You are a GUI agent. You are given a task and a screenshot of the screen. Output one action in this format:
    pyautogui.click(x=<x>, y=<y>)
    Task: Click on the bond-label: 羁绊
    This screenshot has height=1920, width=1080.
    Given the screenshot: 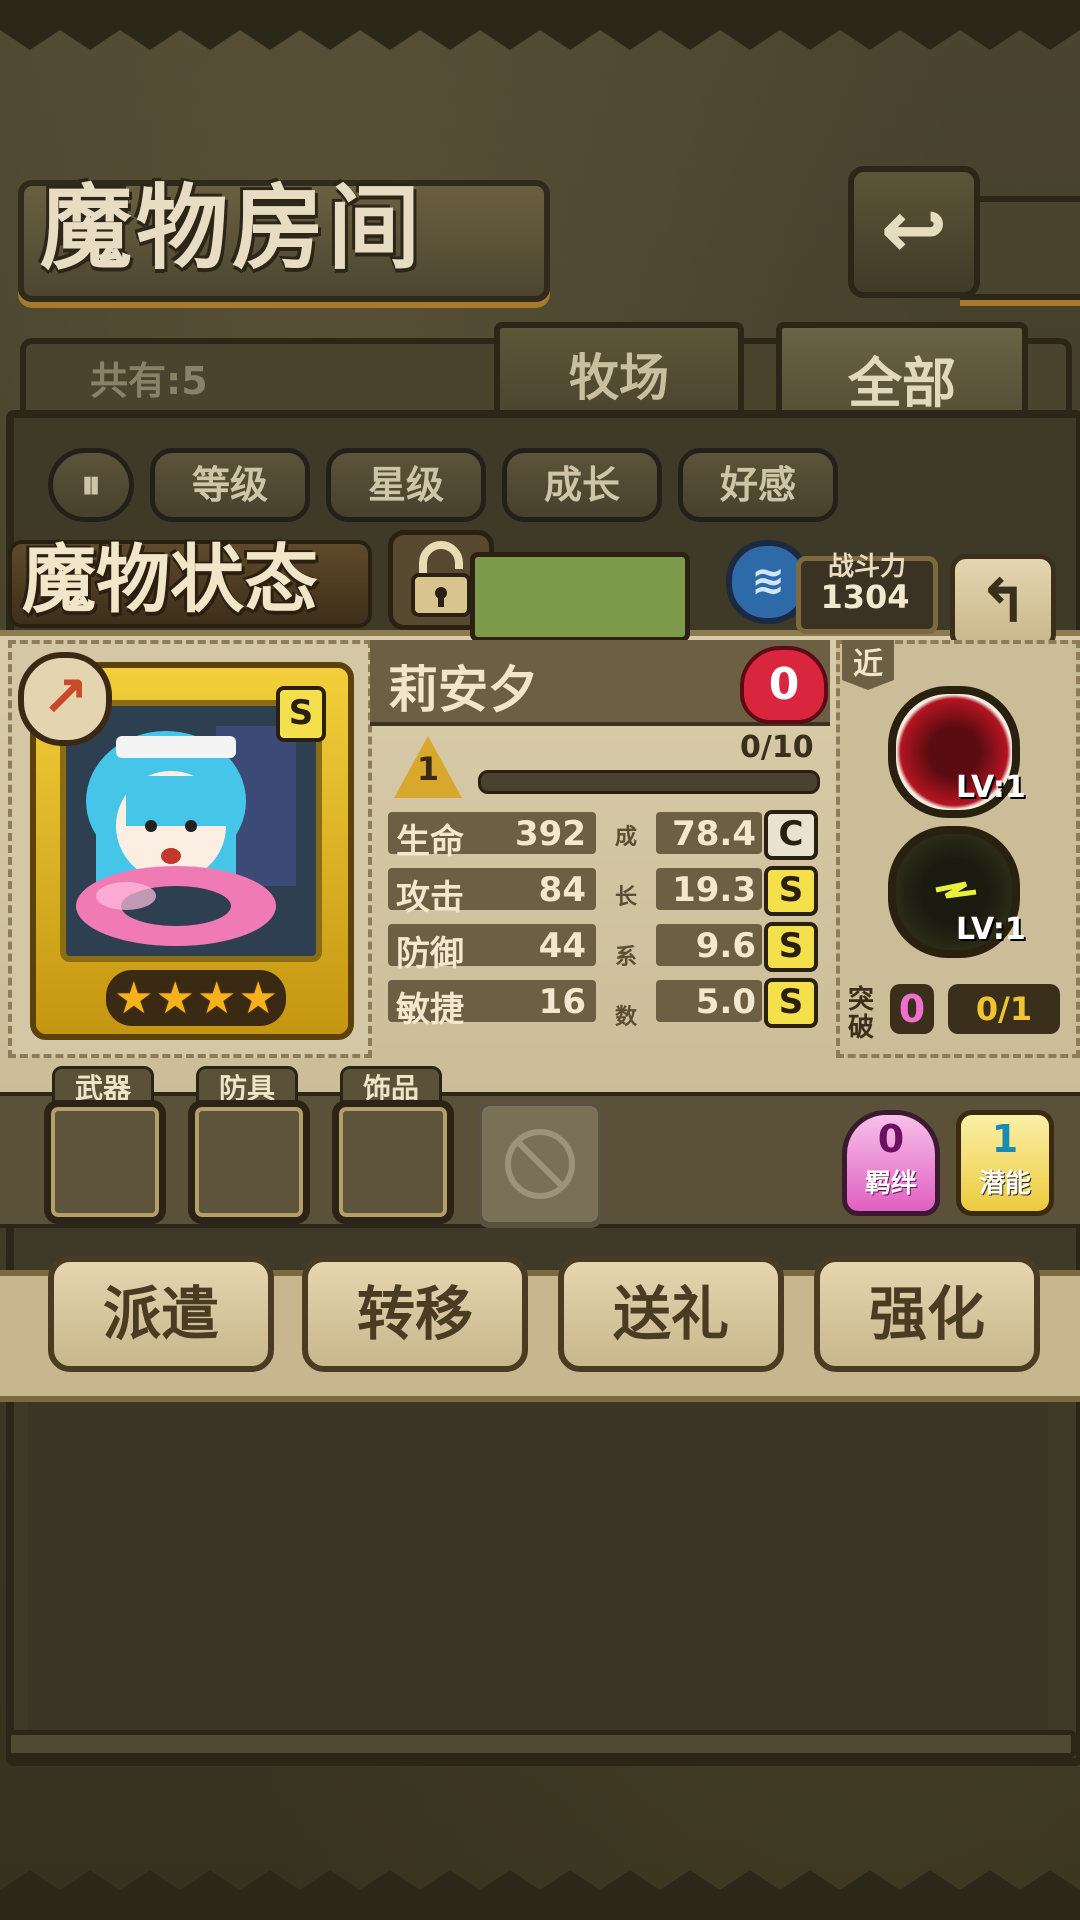 What is the action you would take?
    pyautogui.click(x=890, y=1184)
    